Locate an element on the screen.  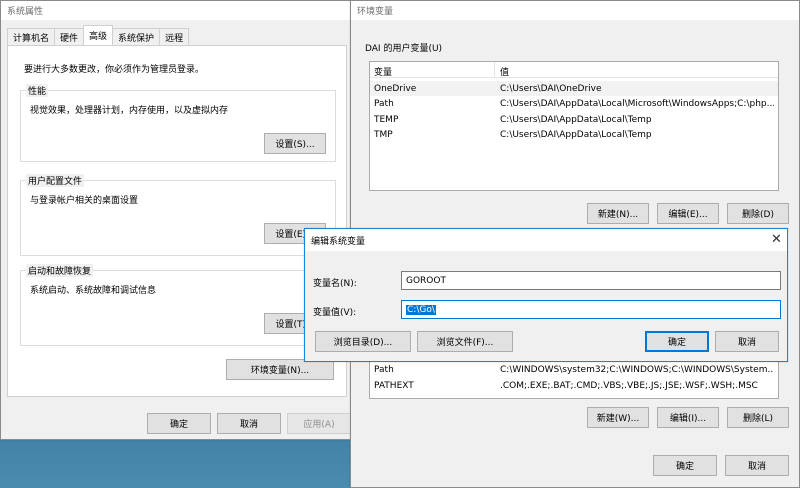
user-var-row: TMP C:\Users\DAI\AppData\Local\Temp is located at coordinates (574, 134).